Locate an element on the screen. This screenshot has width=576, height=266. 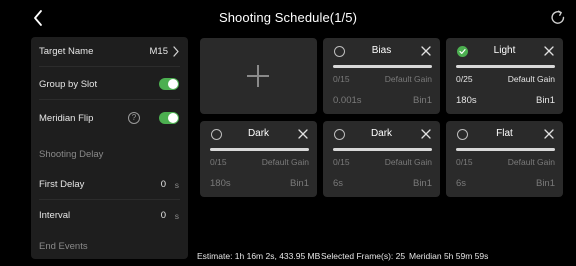
meridian-time-text: Meridian 5h 59m 59s is located at coordinates (449, 256).